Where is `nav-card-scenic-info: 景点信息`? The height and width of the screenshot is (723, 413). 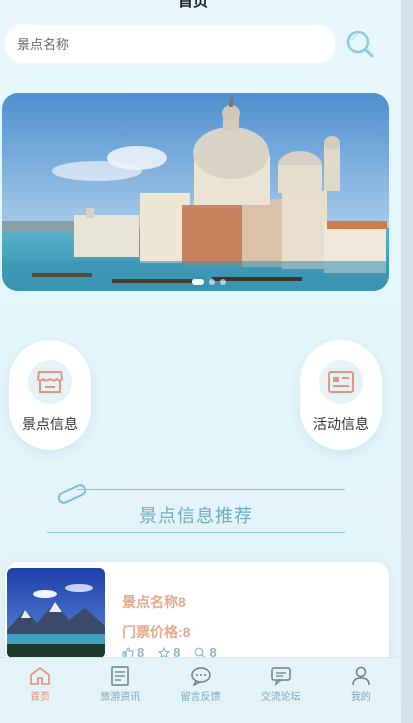
nav-card-scenic-info: 景点信息 is located at coordinates (50, 395).